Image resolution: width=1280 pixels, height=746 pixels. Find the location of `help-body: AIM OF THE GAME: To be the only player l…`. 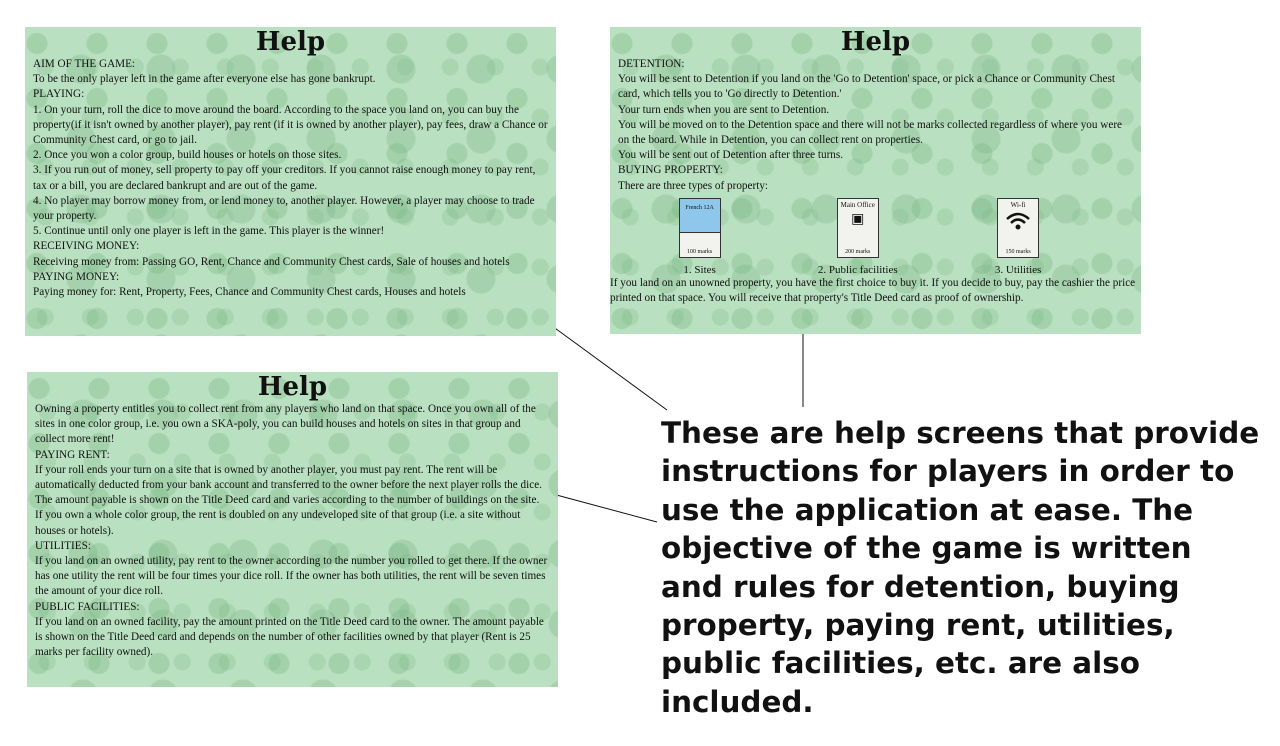

help-body: AIM OF THE GAME: To be the only player l… is located at coordinates (290, 178).